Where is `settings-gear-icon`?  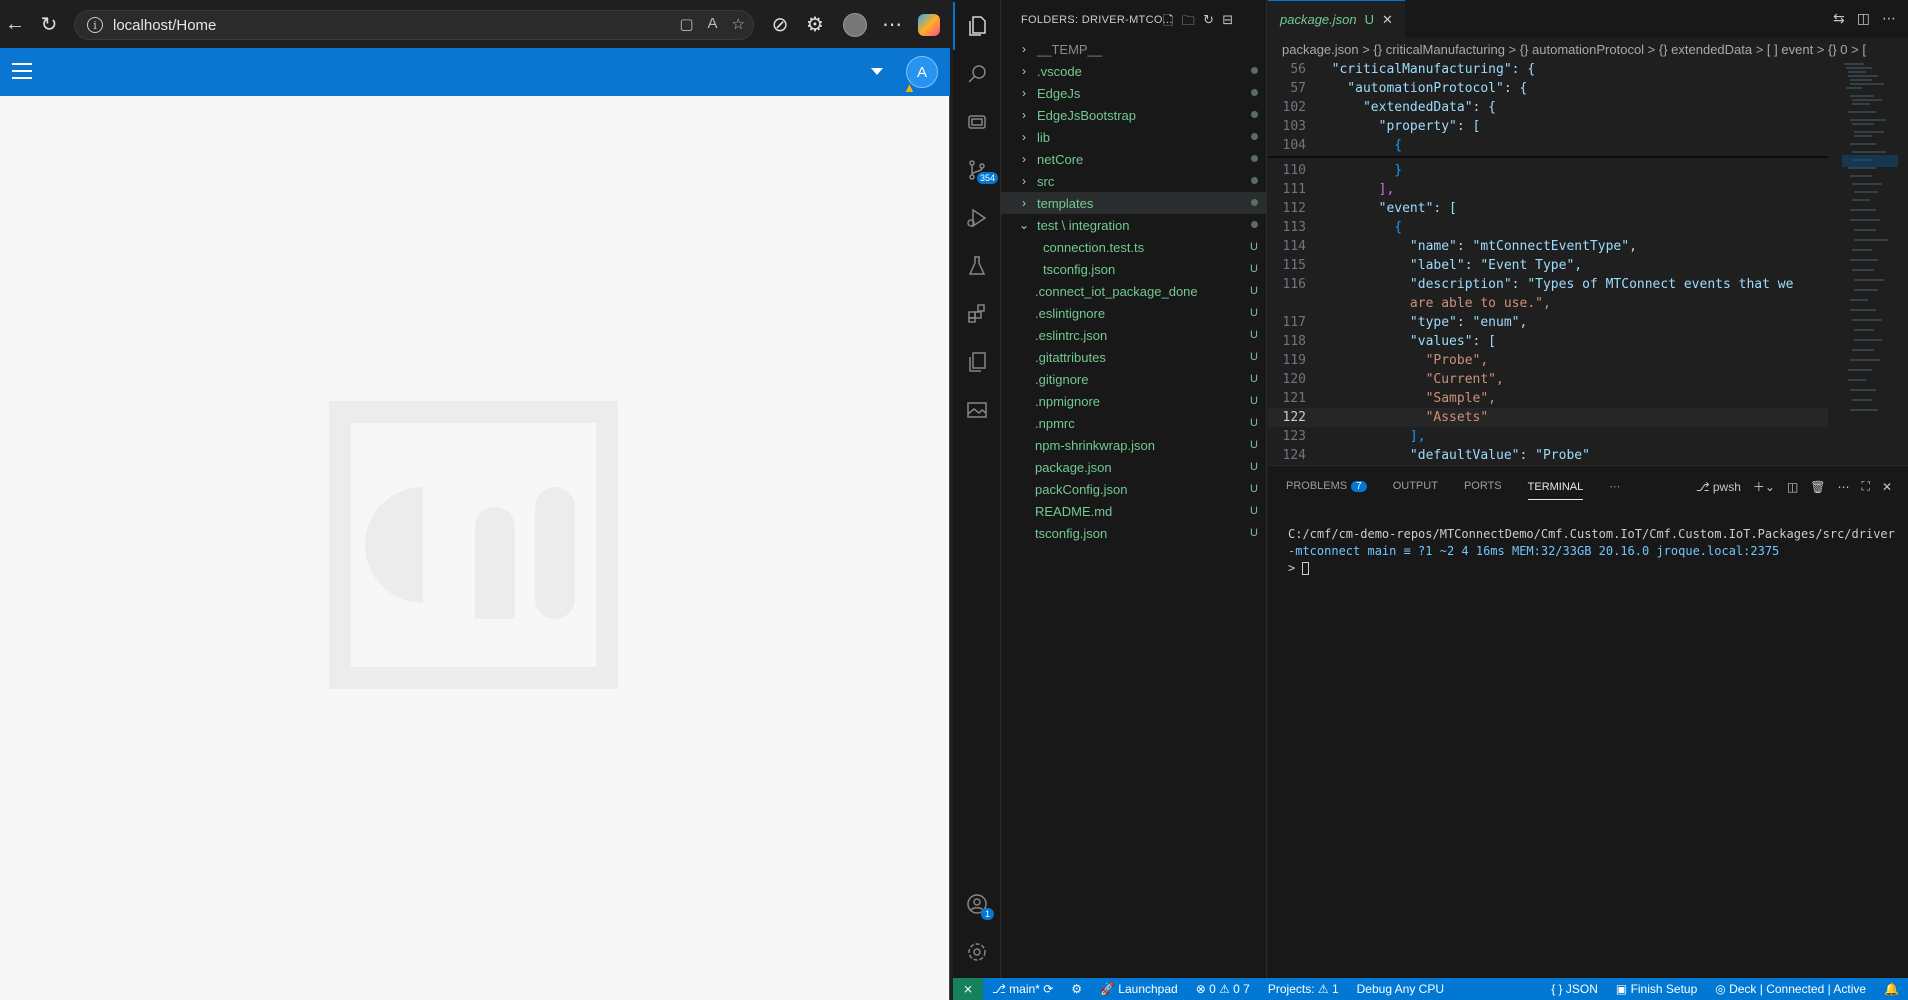
settings-gear-icon is located at coordinates (977, 952).